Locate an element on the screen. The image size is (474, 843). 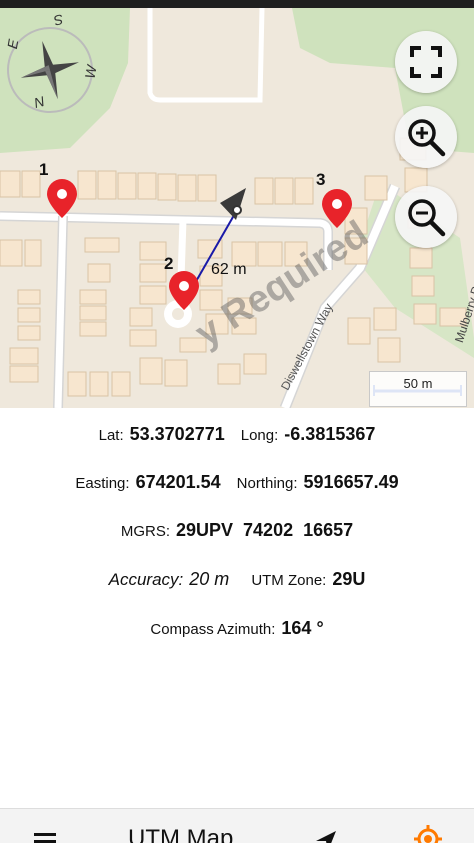
distance-label: 62 m is located at coordinates (229, 269).